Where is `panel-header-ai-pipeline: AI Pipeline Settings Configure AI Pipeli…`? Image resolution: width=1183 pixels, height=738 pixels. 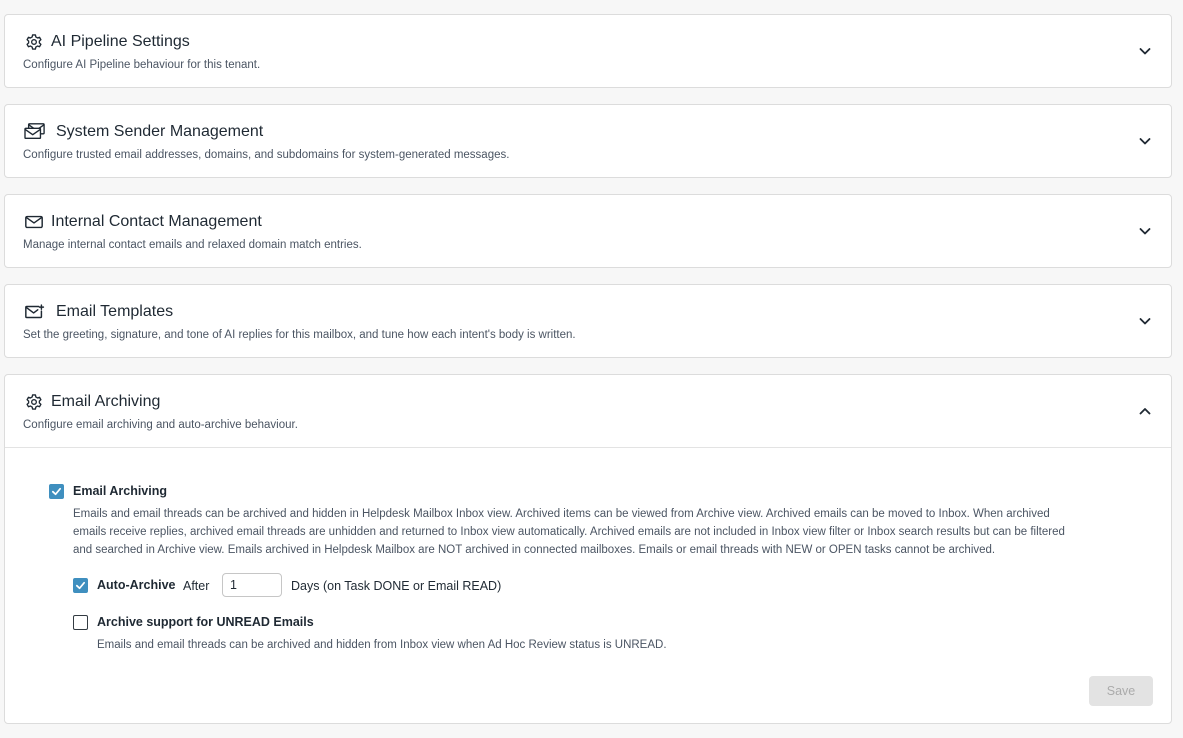 panel-header-ai-pipeline: AI Pipeline Settings Configure AI Pipeli… is located at coordinates (588, 51).